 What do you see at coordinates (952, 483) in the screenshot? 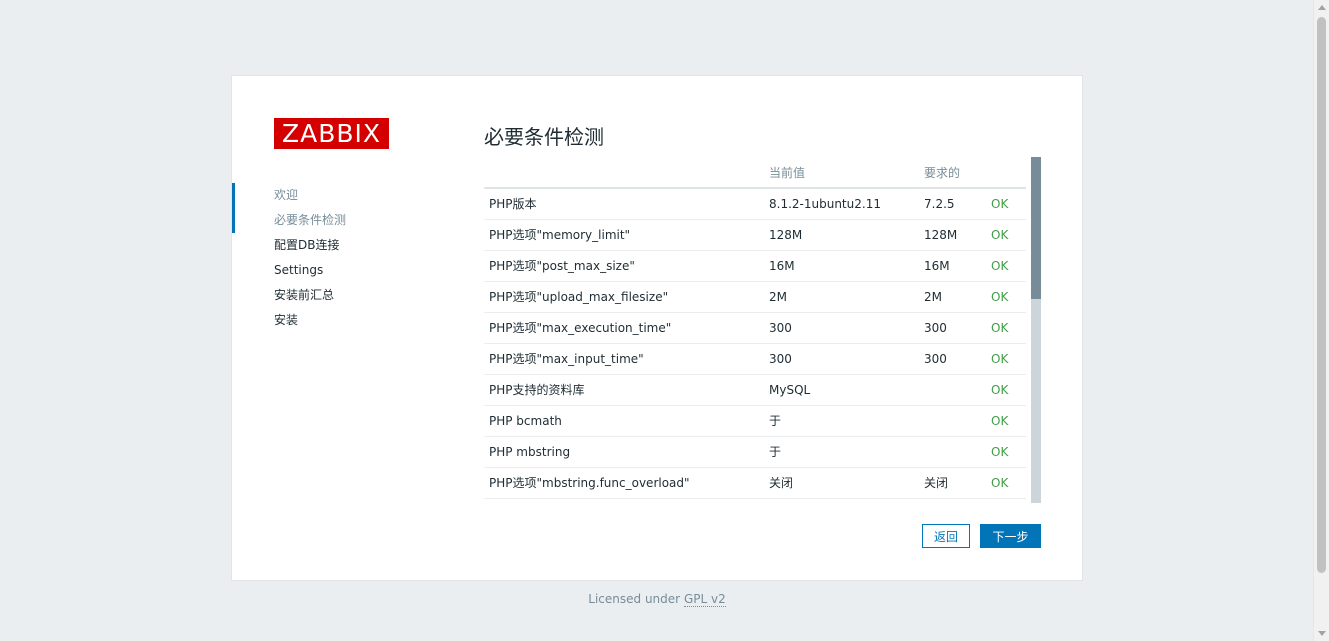
I see `row-required: 关闭` at bounding box center [952, 483].